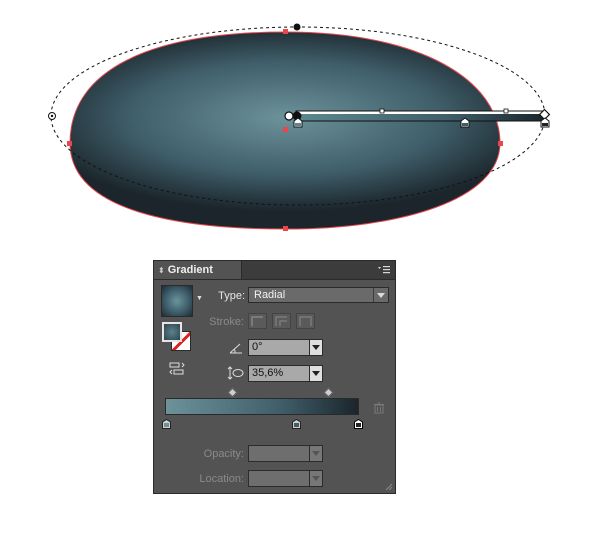 This screenshot has width=600, height=534. Describe the element at coordinates (262, 406) in the screenshot. I see `gradient-slider` at that location.